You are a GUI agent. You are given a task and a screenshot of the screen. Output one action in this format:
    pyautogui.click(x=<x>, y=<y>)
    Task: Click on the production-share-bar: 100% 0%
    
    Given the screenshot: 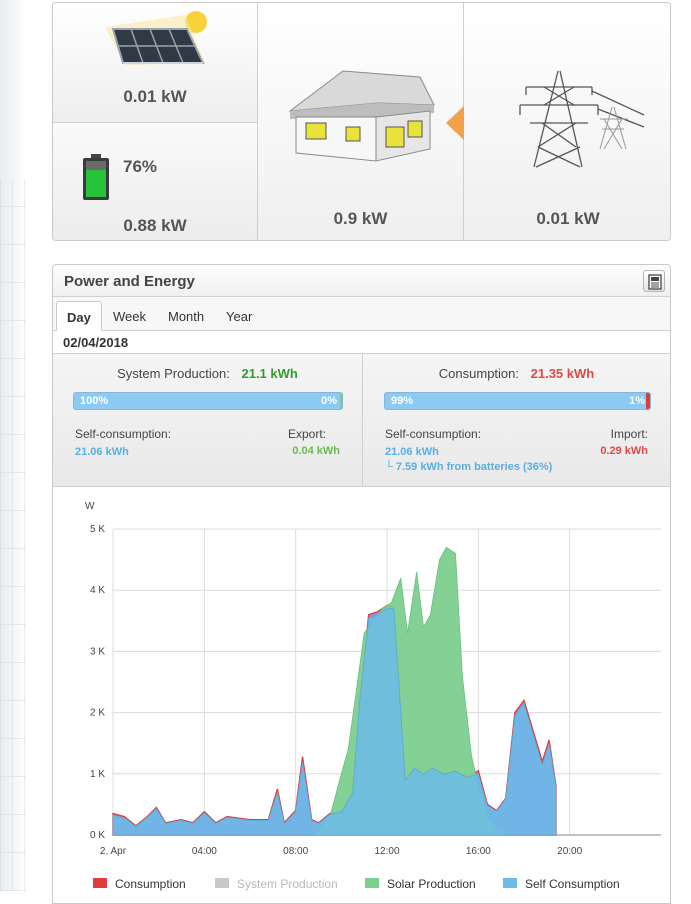 What is the action you would take?
    pyautogui.click(x=208, y=401)
    